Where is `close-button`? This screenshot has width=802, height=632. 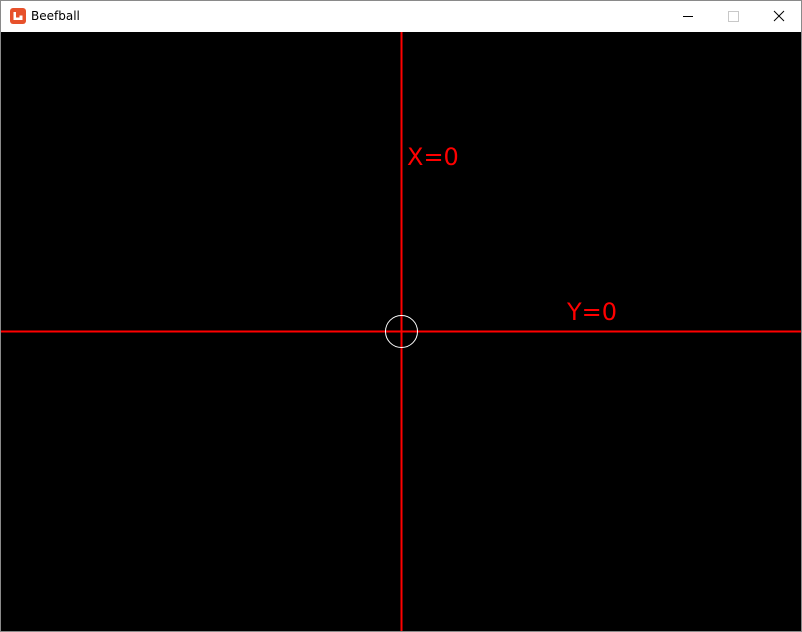 close-button is located at coordinates (778, 16).